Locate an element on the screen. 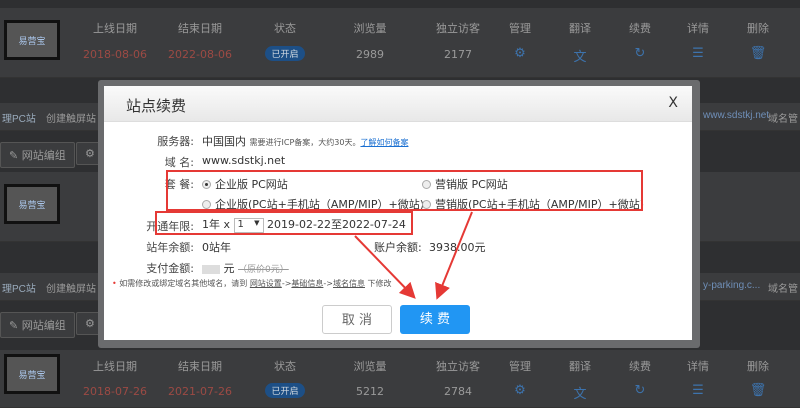 The image size is (800, 408). server-region: 中国国内 is located at coordinates (224, 141).